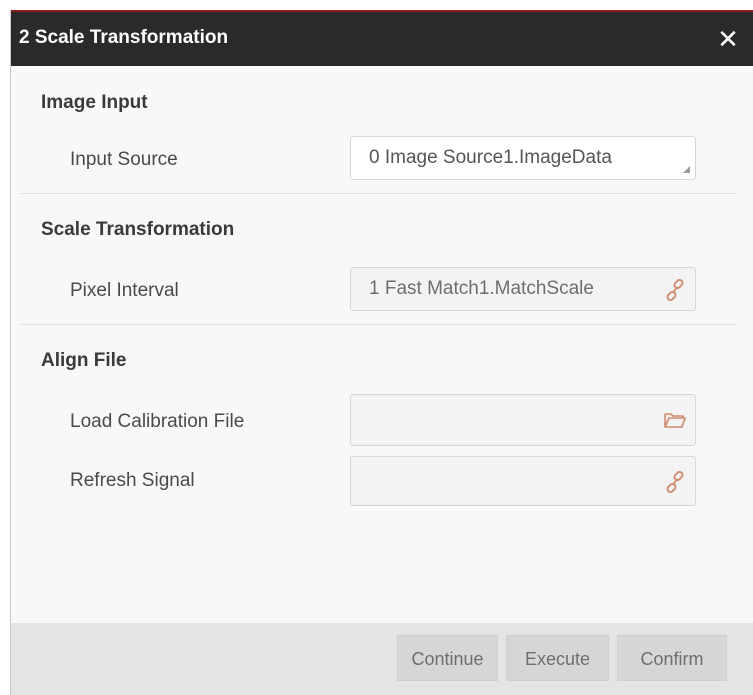 This screenshot has height=695, width=753. Describe the element at coordinates (124, 159) in the screenshot. I see `input-source-label: Input Source` at that location.